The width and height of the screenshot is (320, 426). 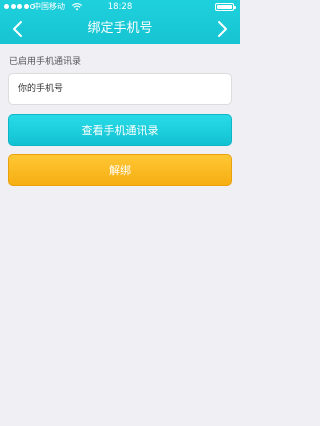 I want to click on view-contacts-button: 查看手机通讯录, so click(x=120, y=130).